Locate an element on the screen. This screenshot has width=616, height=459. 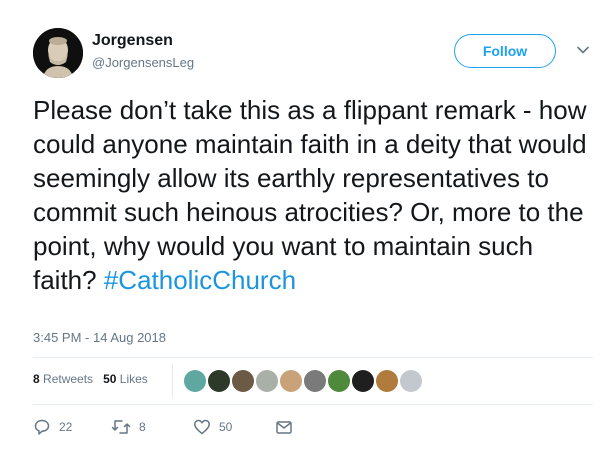
direct-message-action is located at coordinates (284, 427).